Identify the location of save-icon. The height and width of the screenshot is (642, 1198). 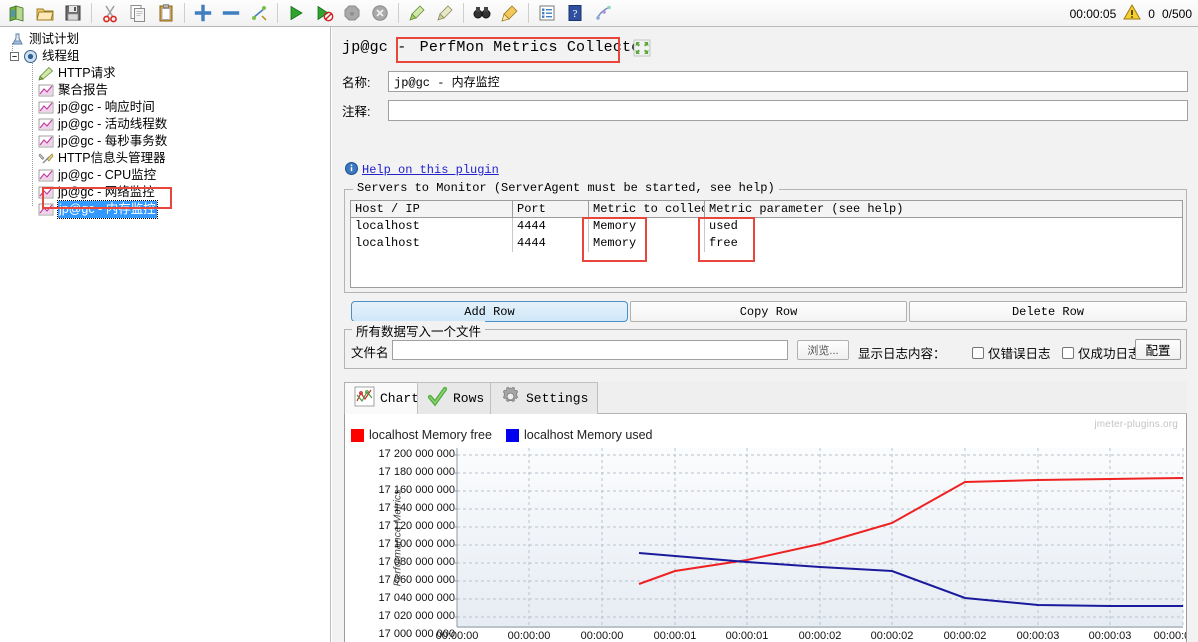
(73, 13).